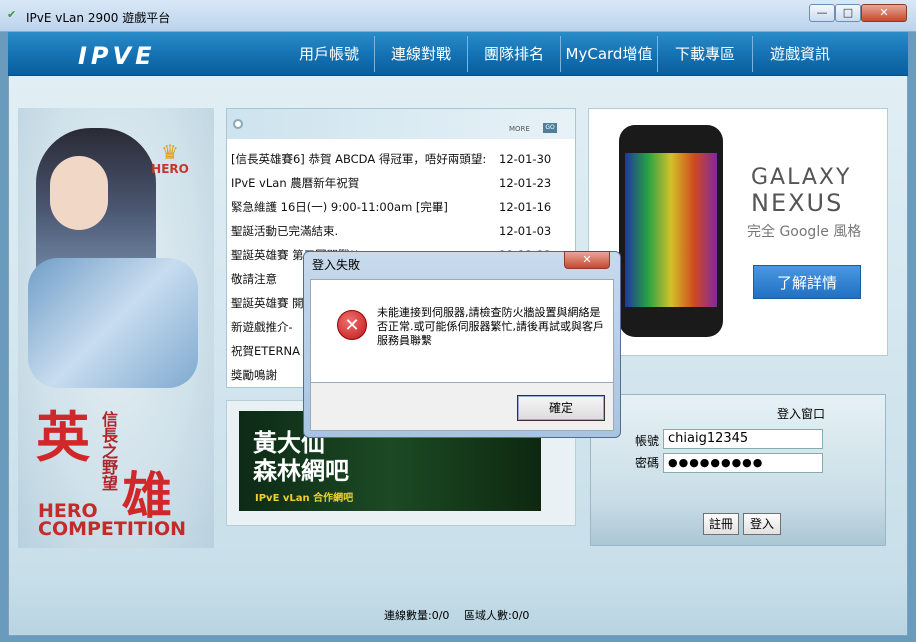  What do you see at coordinates (801, 177) in the screenshot?
I see `ad-brand-line1: GALAXY` at bounding box center [801, 177].